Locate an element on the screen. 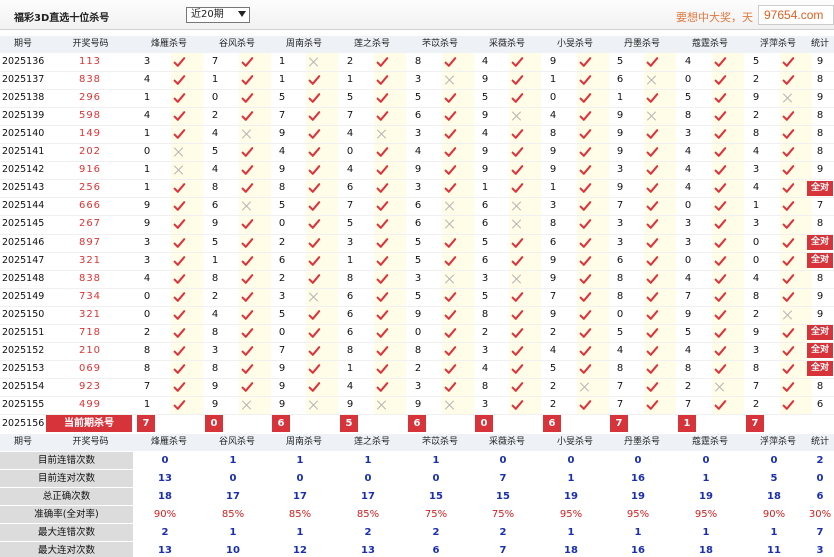  summary-header-expert: 丹墨杀号 is located at coordinates (642, 442).